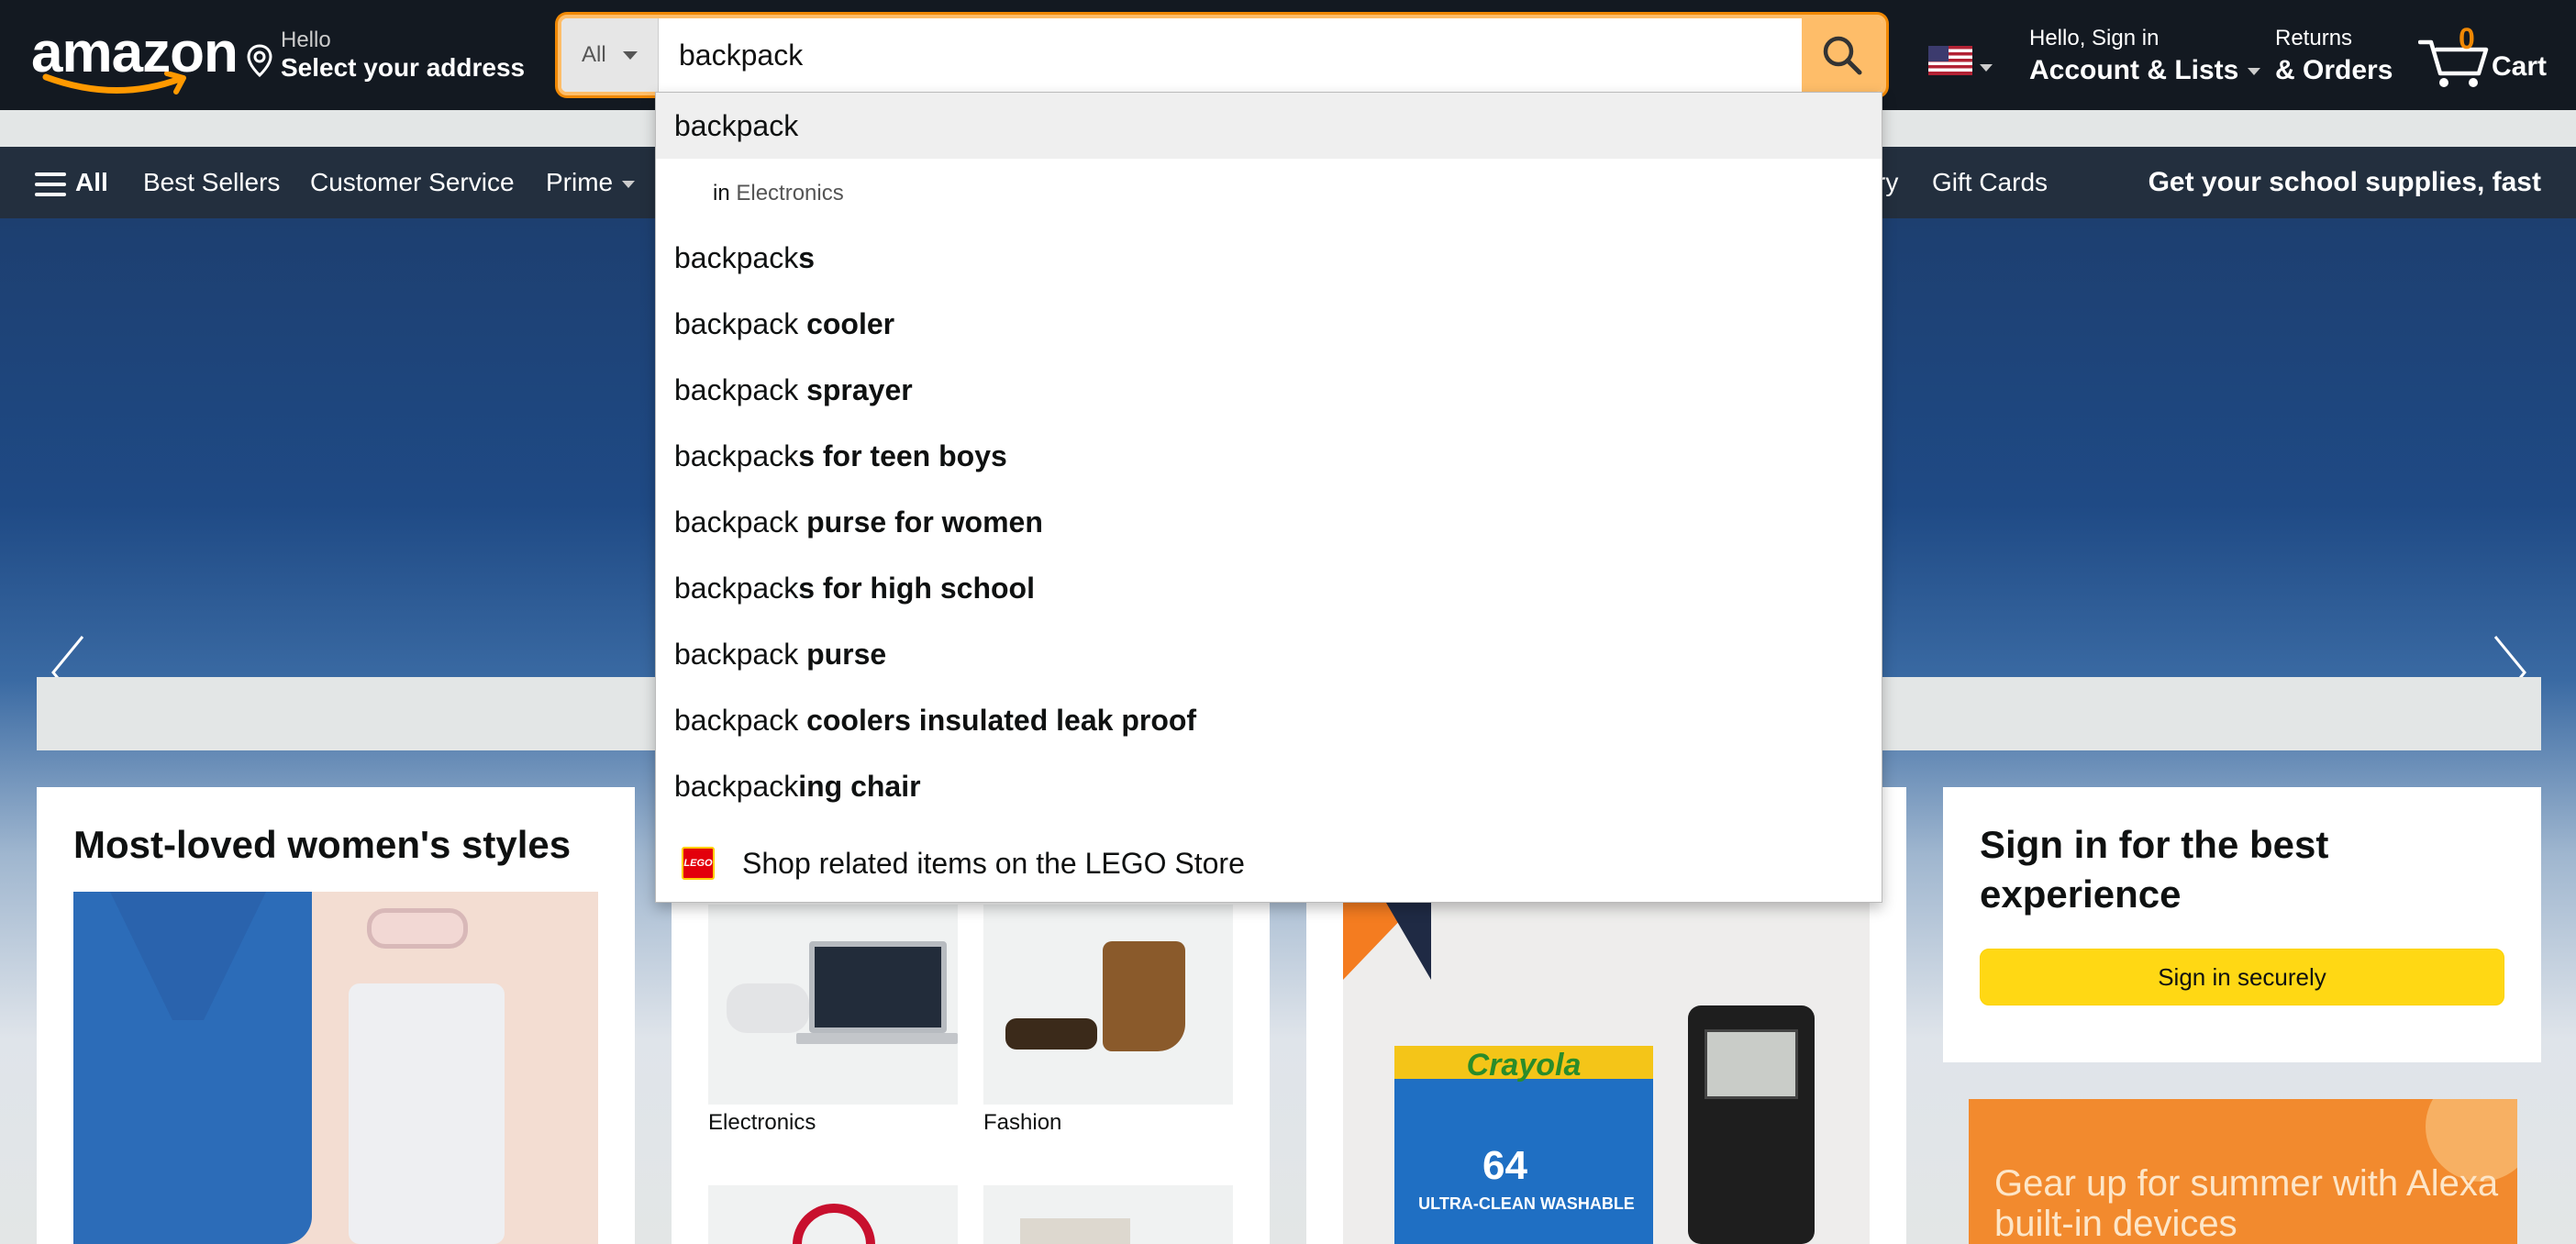  Describe the element at coordinates (412, 182) in the screenshot. I see `nav-customer-service: Customer Service` at that location.